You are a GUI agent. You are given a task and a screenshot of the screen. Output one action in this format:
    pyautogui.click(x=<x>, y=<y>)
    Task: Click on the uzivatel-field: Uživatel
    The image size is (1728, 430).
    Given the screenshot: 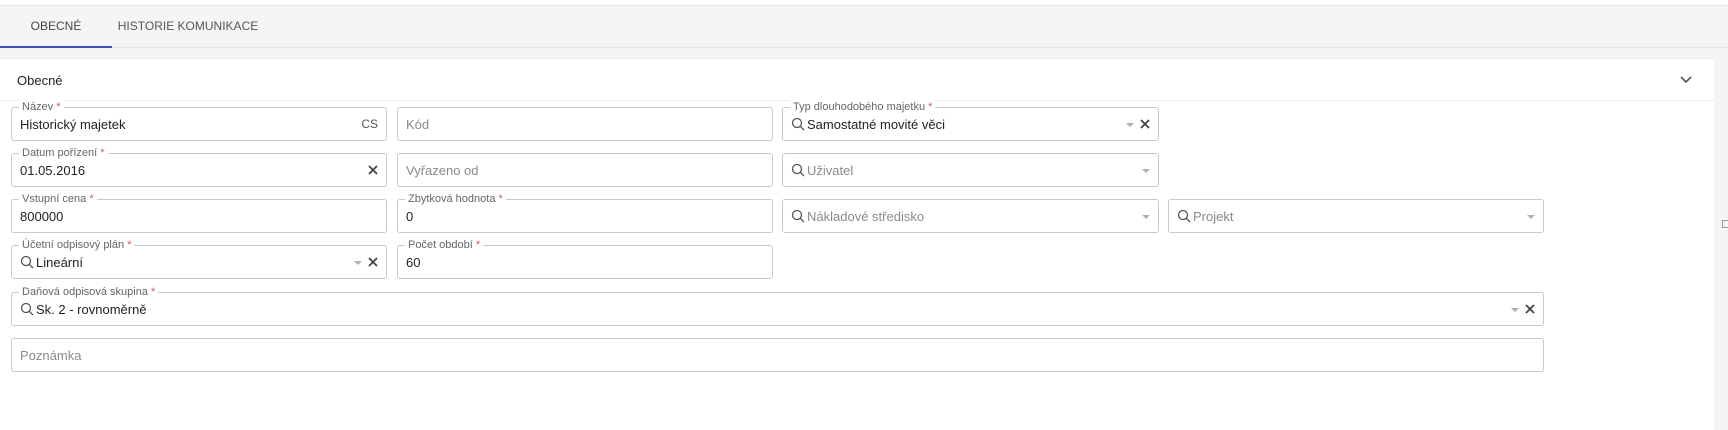 What is the action you would take?
    pyautogui.click(x=970, y=170)
    